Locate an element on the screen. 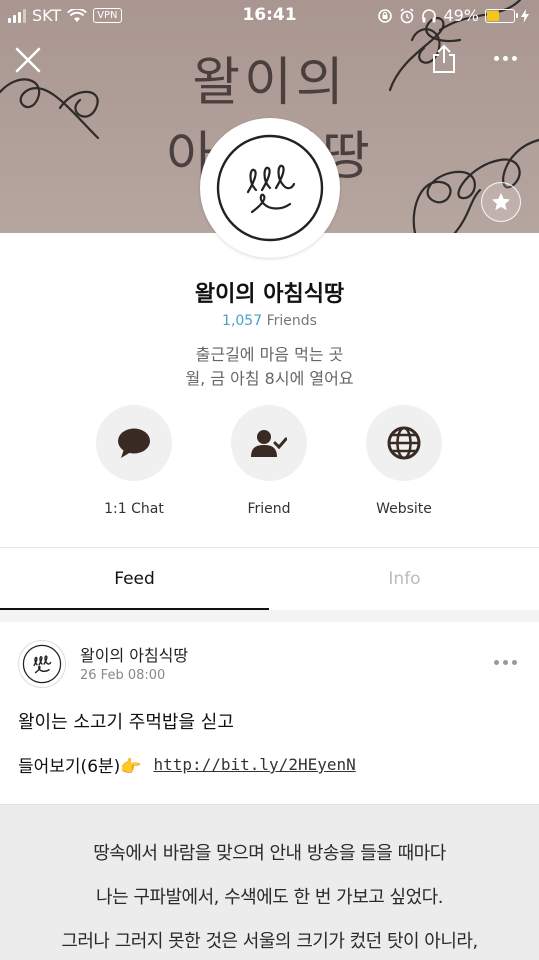 The image size is (539, 960). post-author-avatar is located at coordinates (42, 664).